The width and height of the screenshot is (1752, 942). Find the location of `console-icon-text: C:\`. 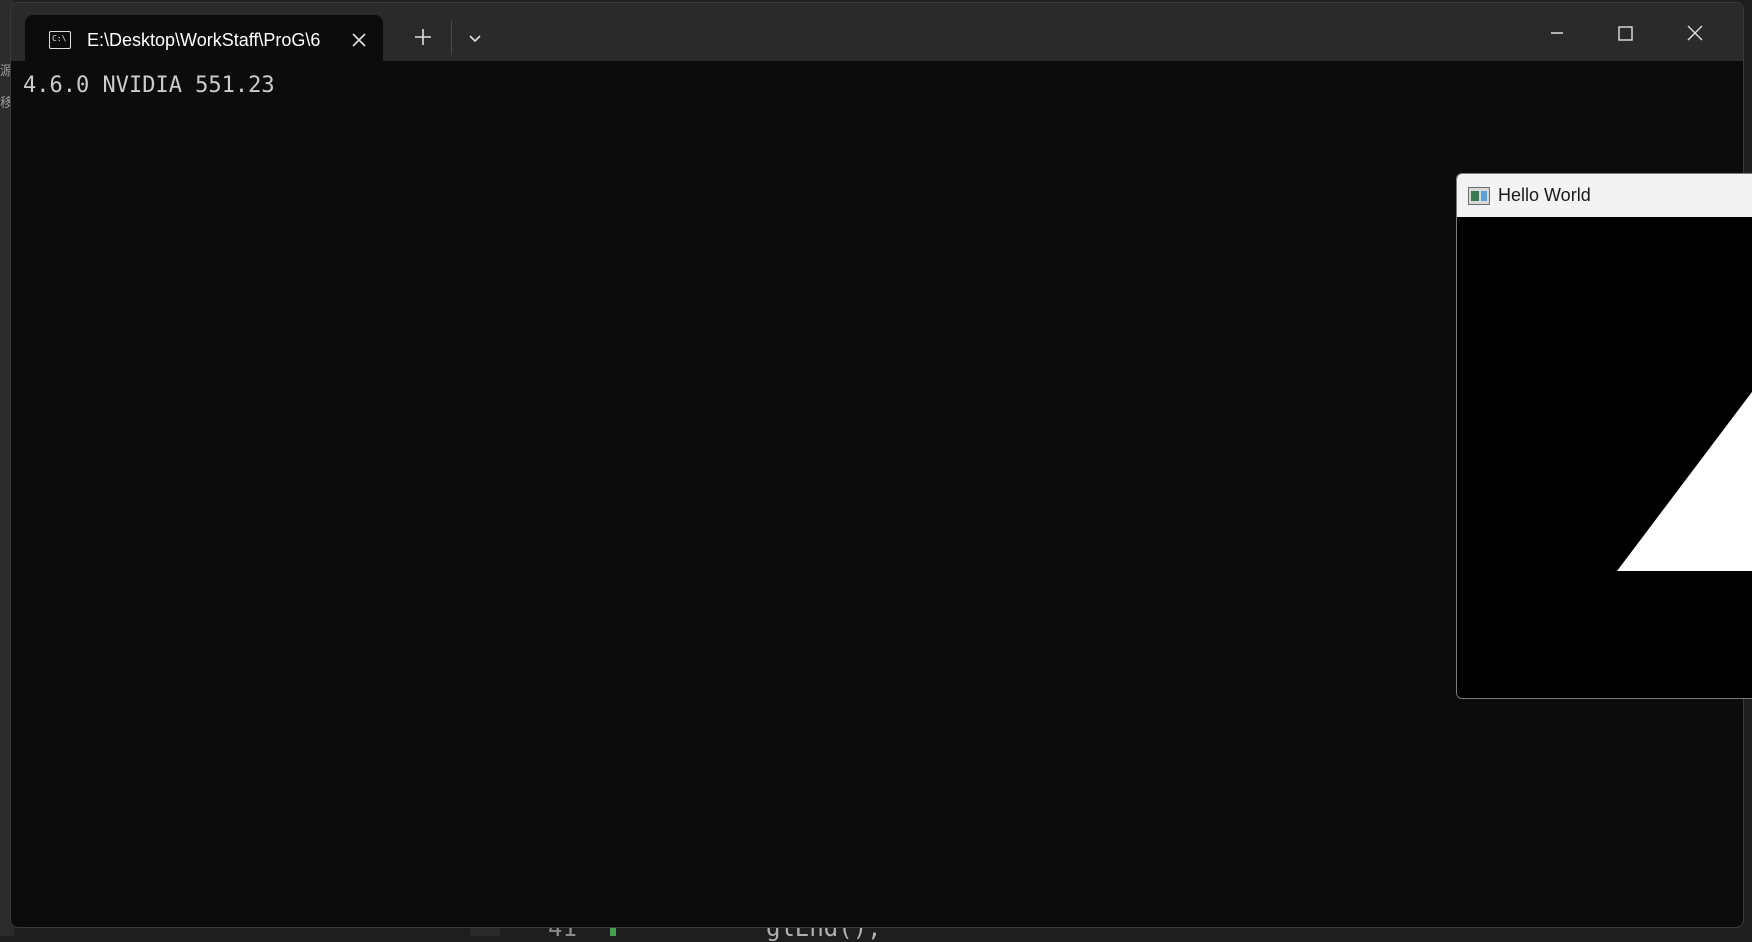

console-icon-text: C:\ is located at coordinates (59, 38).